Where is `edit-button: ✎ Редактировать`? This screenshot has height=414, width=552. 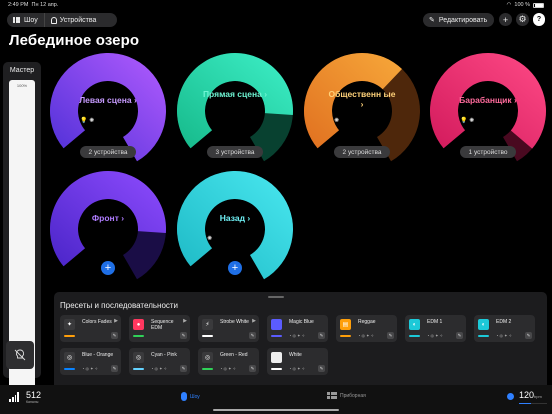
edit-button: ✎ Редактировать is located at coordinates (458, 20).